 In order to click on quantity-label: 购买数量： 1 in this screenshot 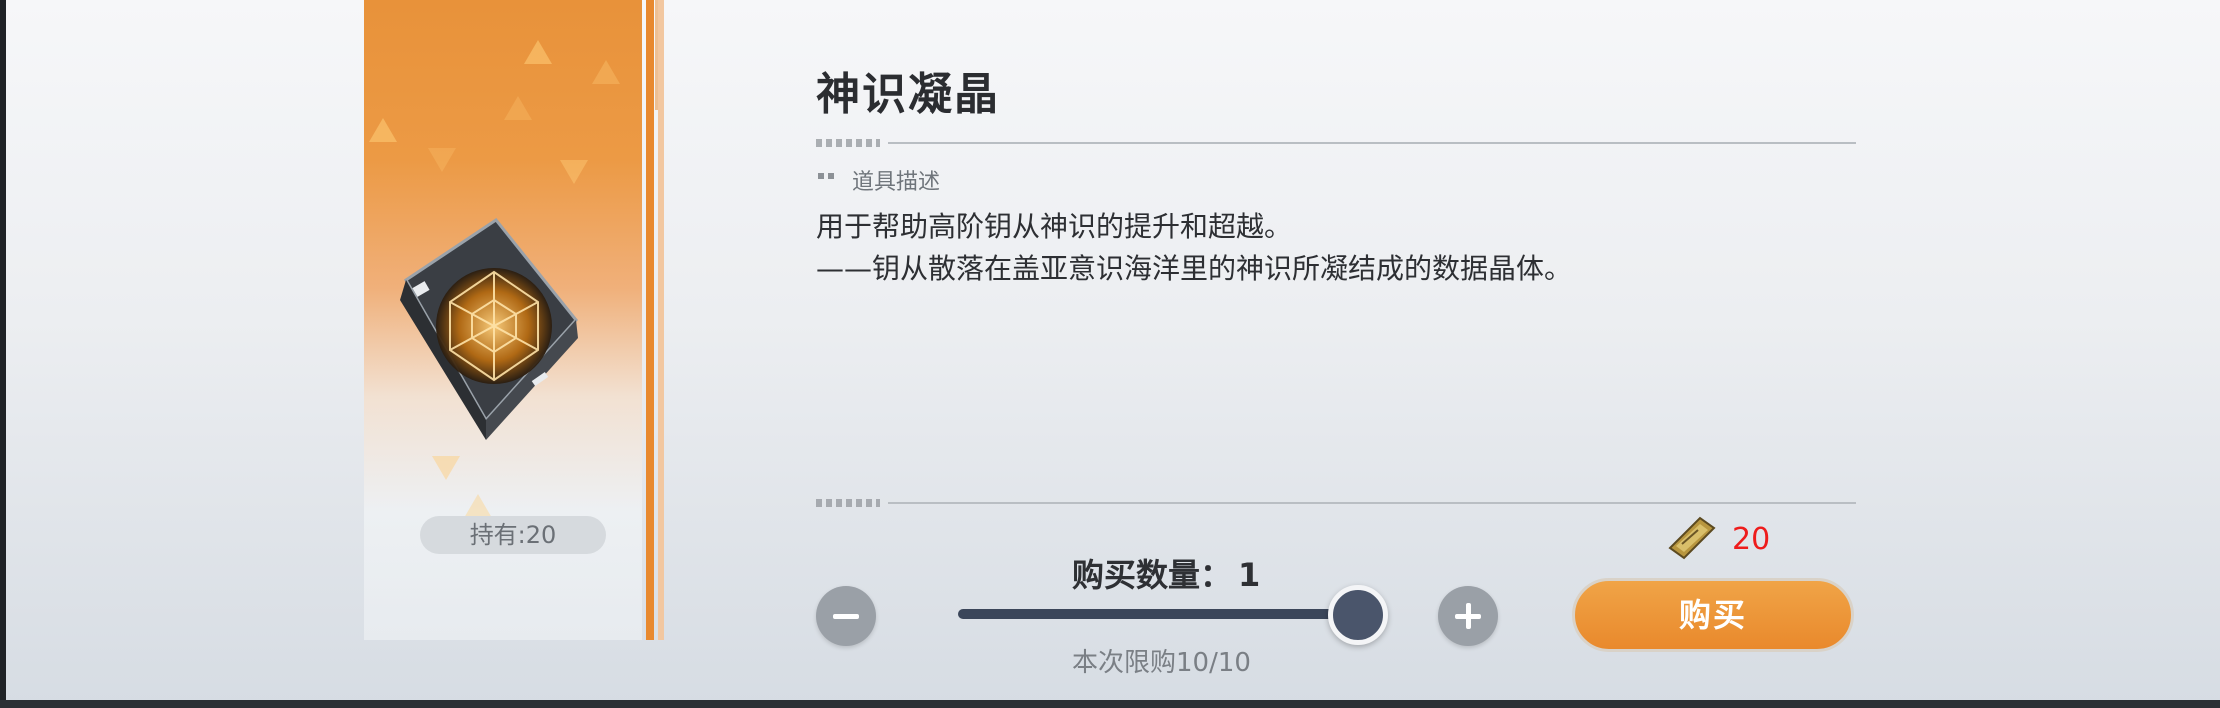, I will do `click(1166, 573)`.